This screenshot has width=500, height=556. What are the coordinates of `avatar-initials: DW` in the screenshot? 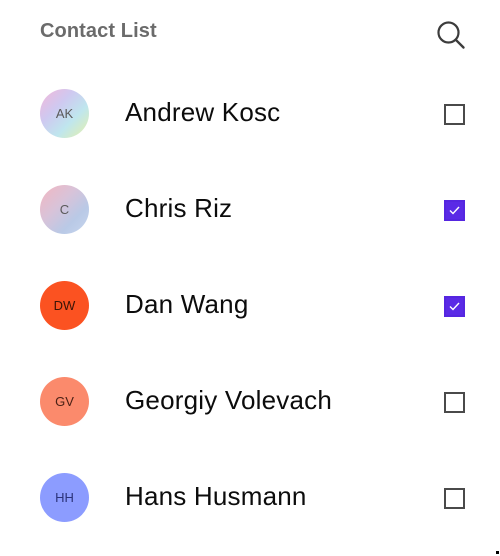 It's located at (64, 305).